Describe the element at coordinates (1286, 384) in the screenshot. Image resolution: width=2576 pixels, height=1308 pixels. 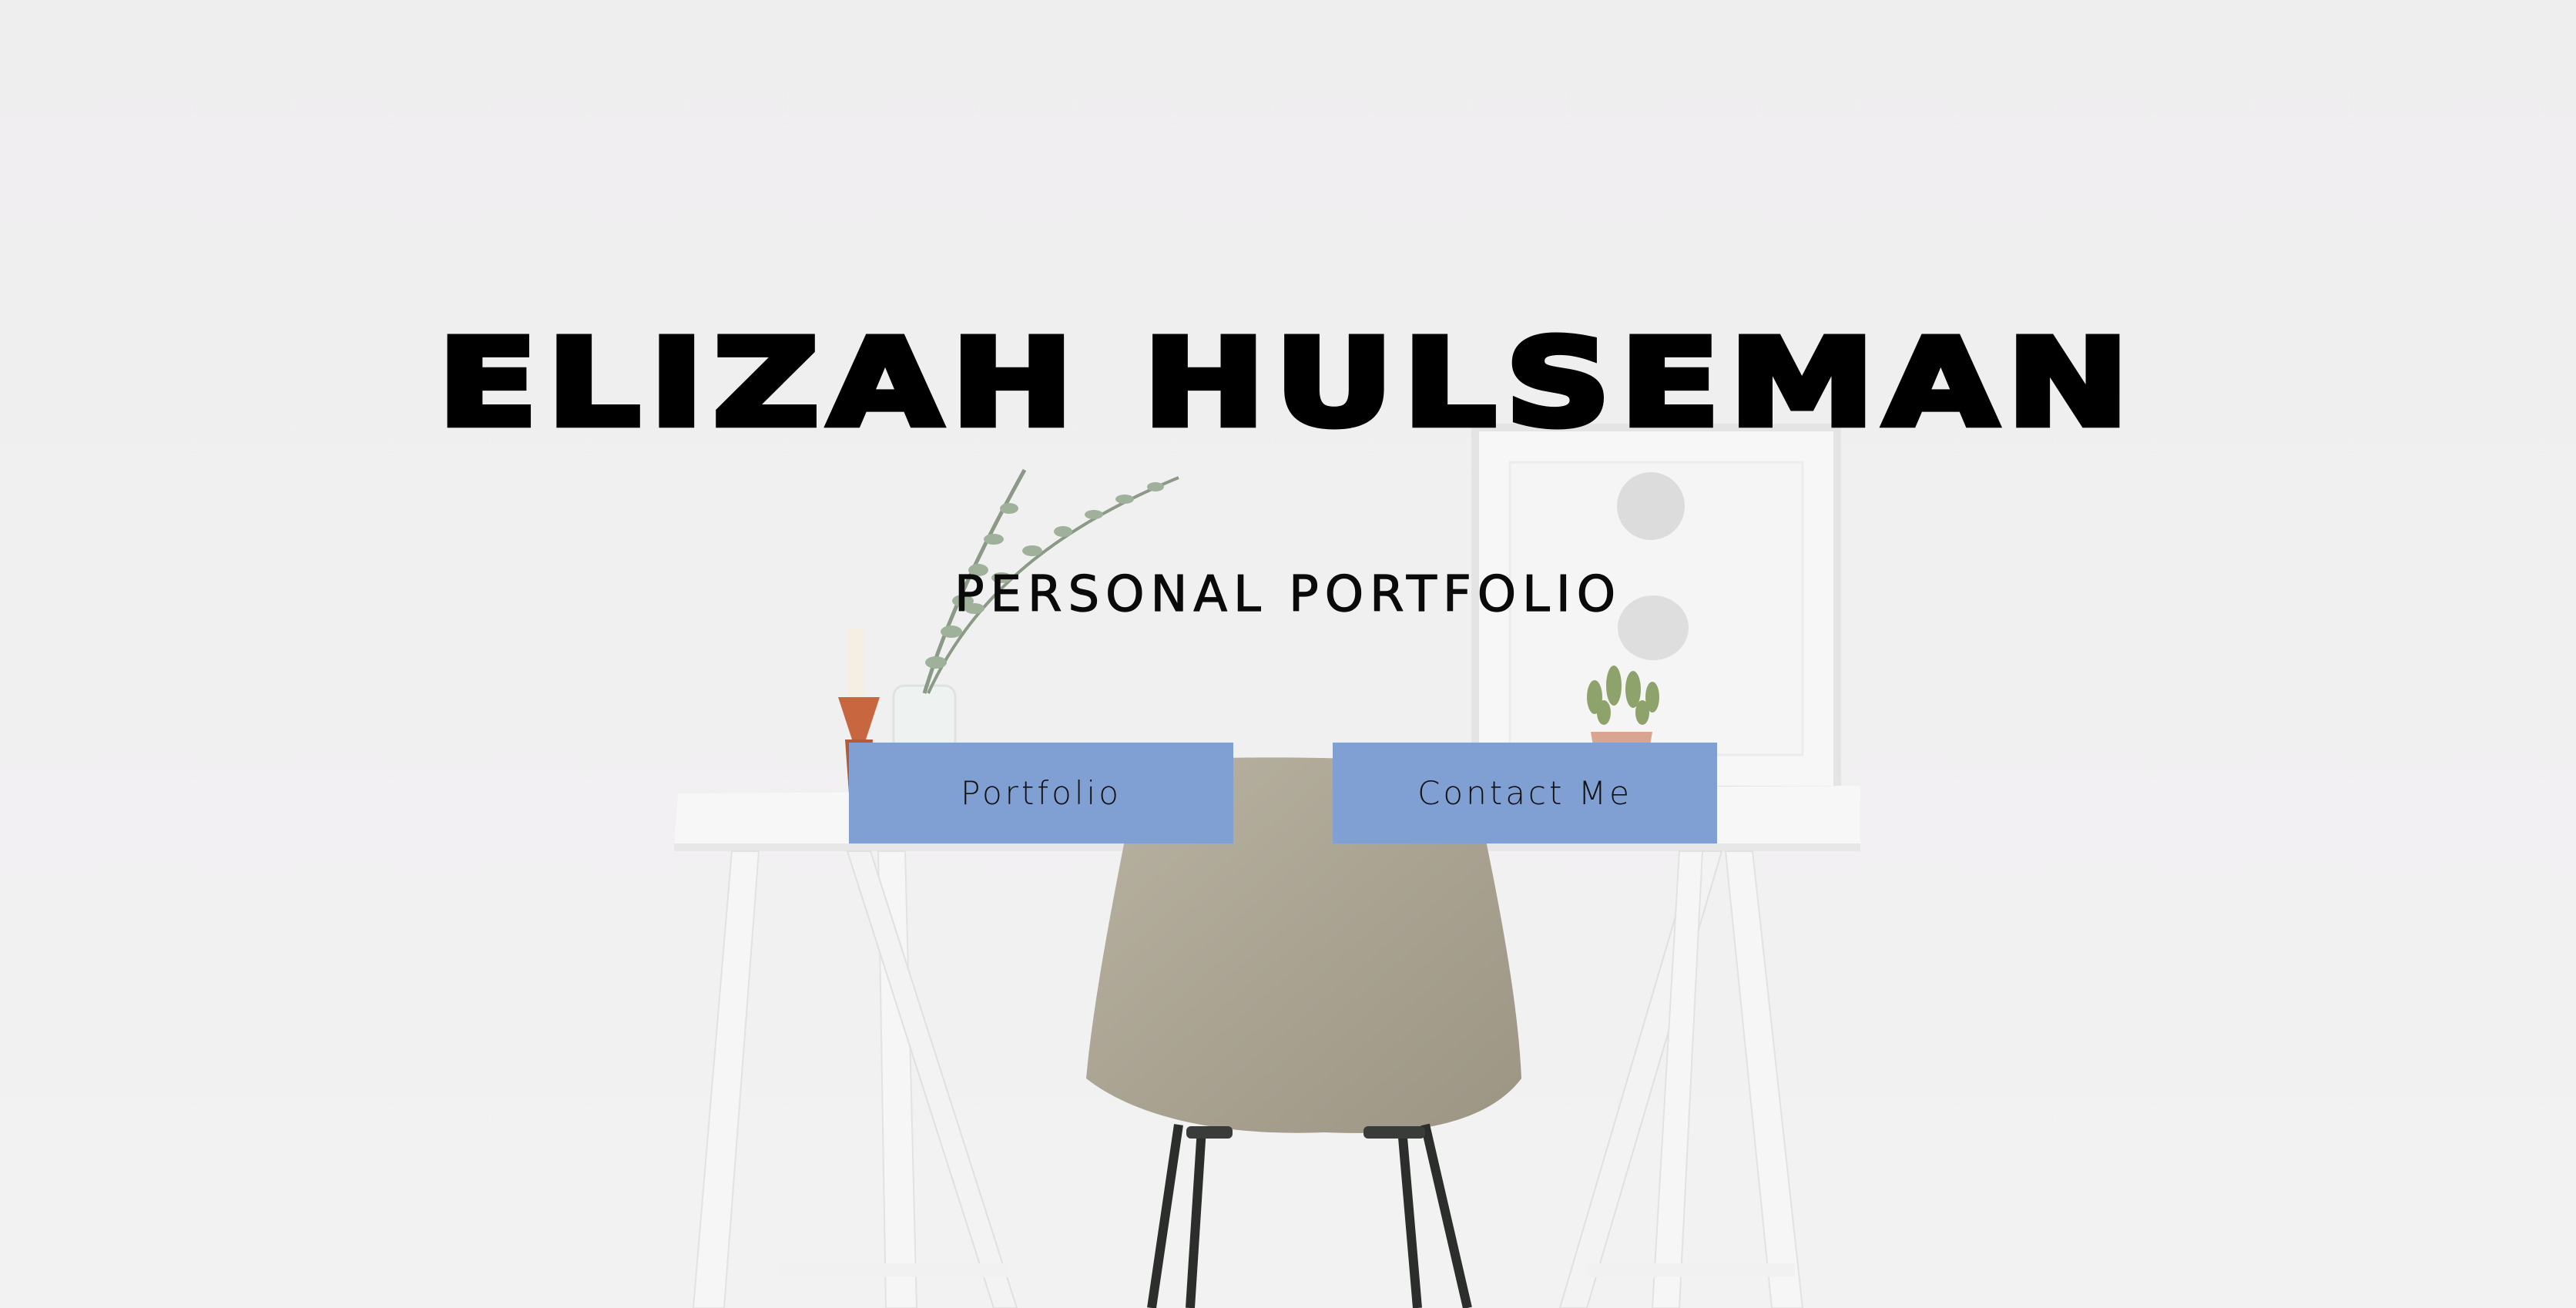
I see `page-title: ELIZAH HULSEMAN` at that location.